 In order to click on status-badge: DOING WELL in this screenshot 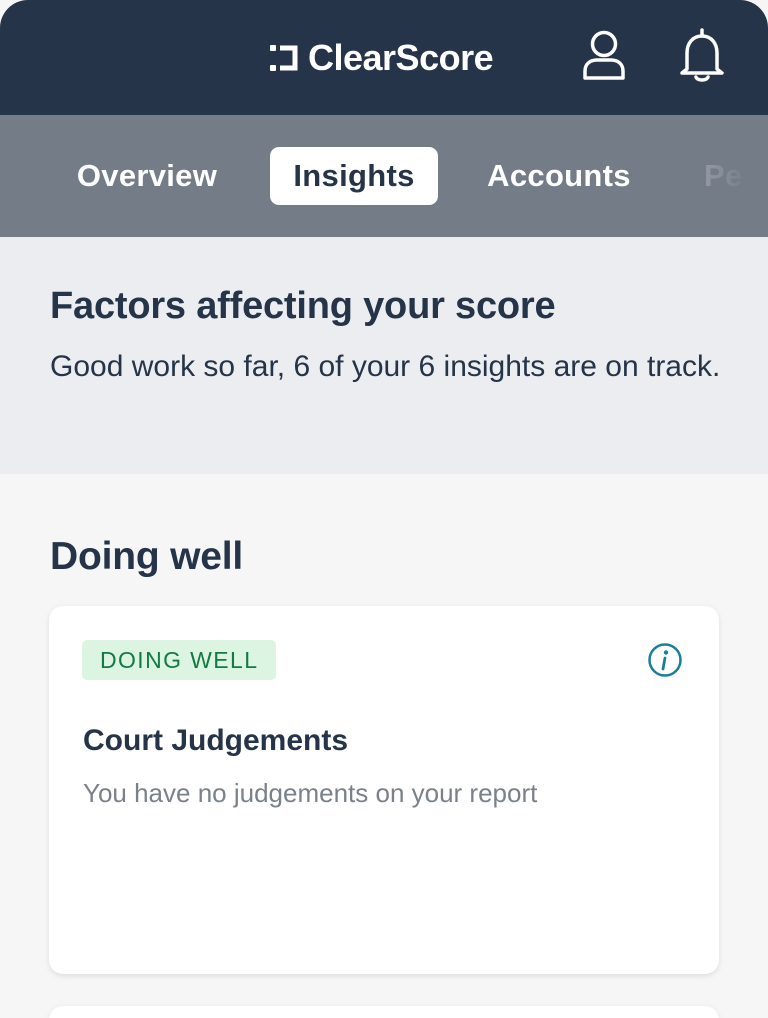, I will do `click(179, 660)`.